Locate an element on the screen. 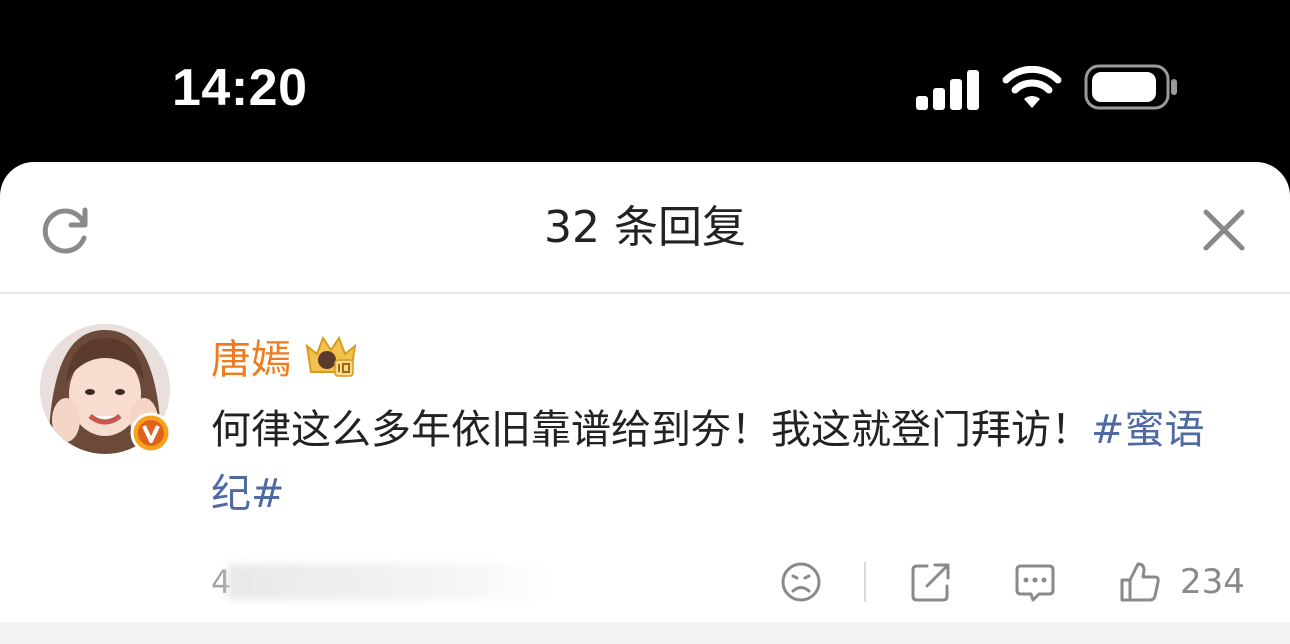  like-icon is located at coordinates (1140, 582).